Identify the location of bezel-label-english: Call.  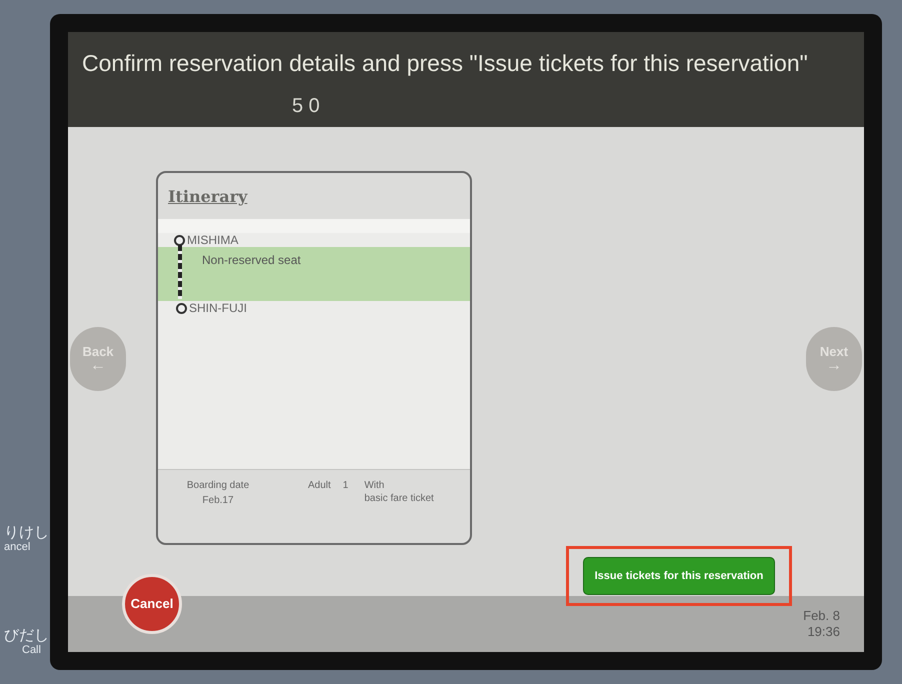
(31, 650).